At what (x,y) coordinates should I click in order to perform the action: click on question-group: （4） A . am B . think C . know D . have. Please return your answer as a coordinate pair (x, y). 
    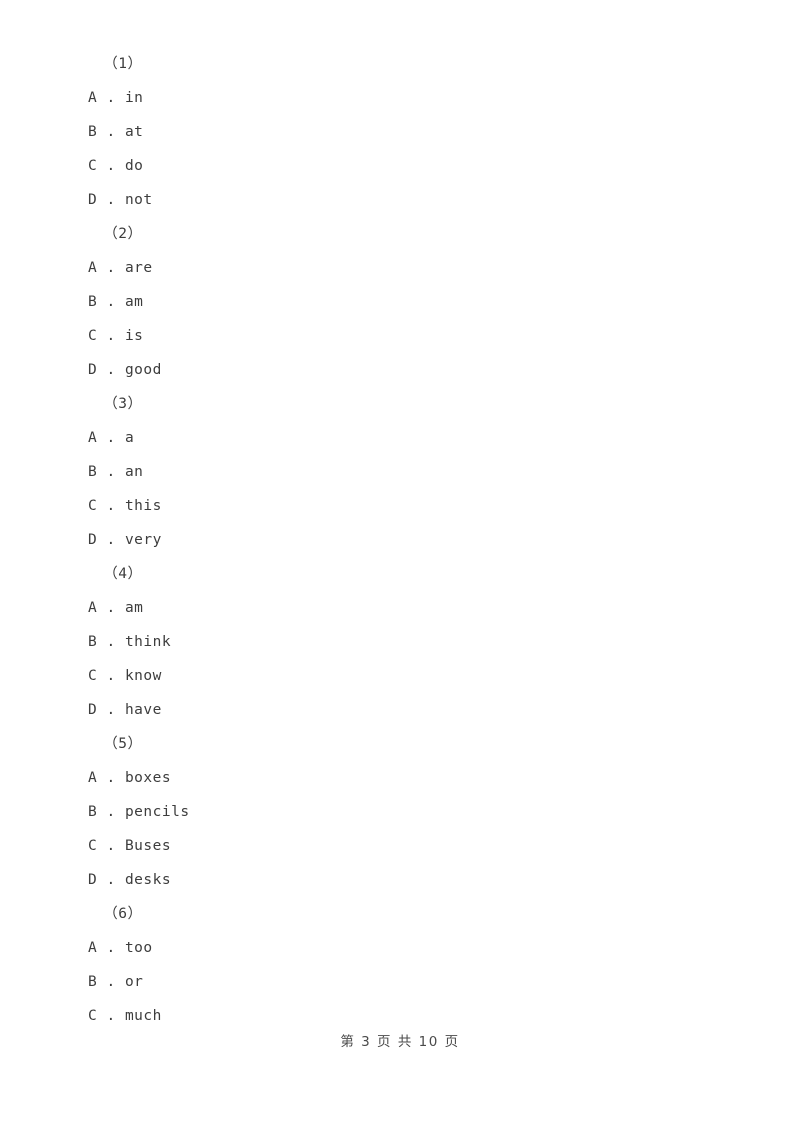
    Looking at the image, I should click on (408, 642).